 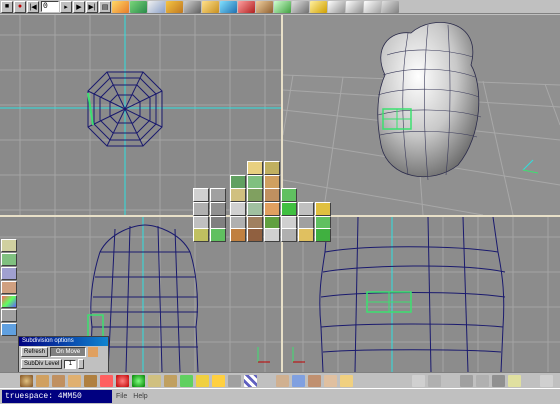 I want to click on zoom-icon, so click(x=450, y=381).